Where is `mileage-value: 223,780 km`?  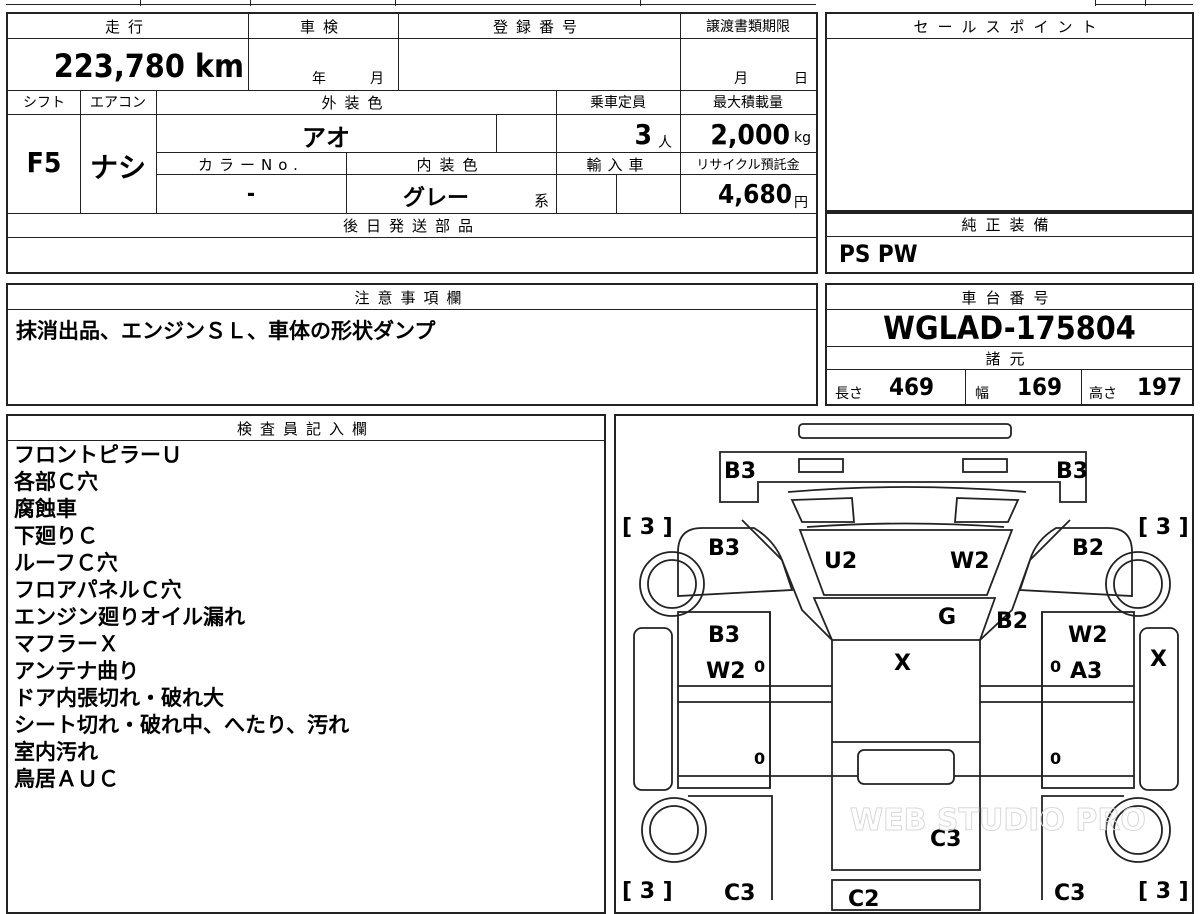 mileage-value: 223,780 km is located at coordinates (148, 66).